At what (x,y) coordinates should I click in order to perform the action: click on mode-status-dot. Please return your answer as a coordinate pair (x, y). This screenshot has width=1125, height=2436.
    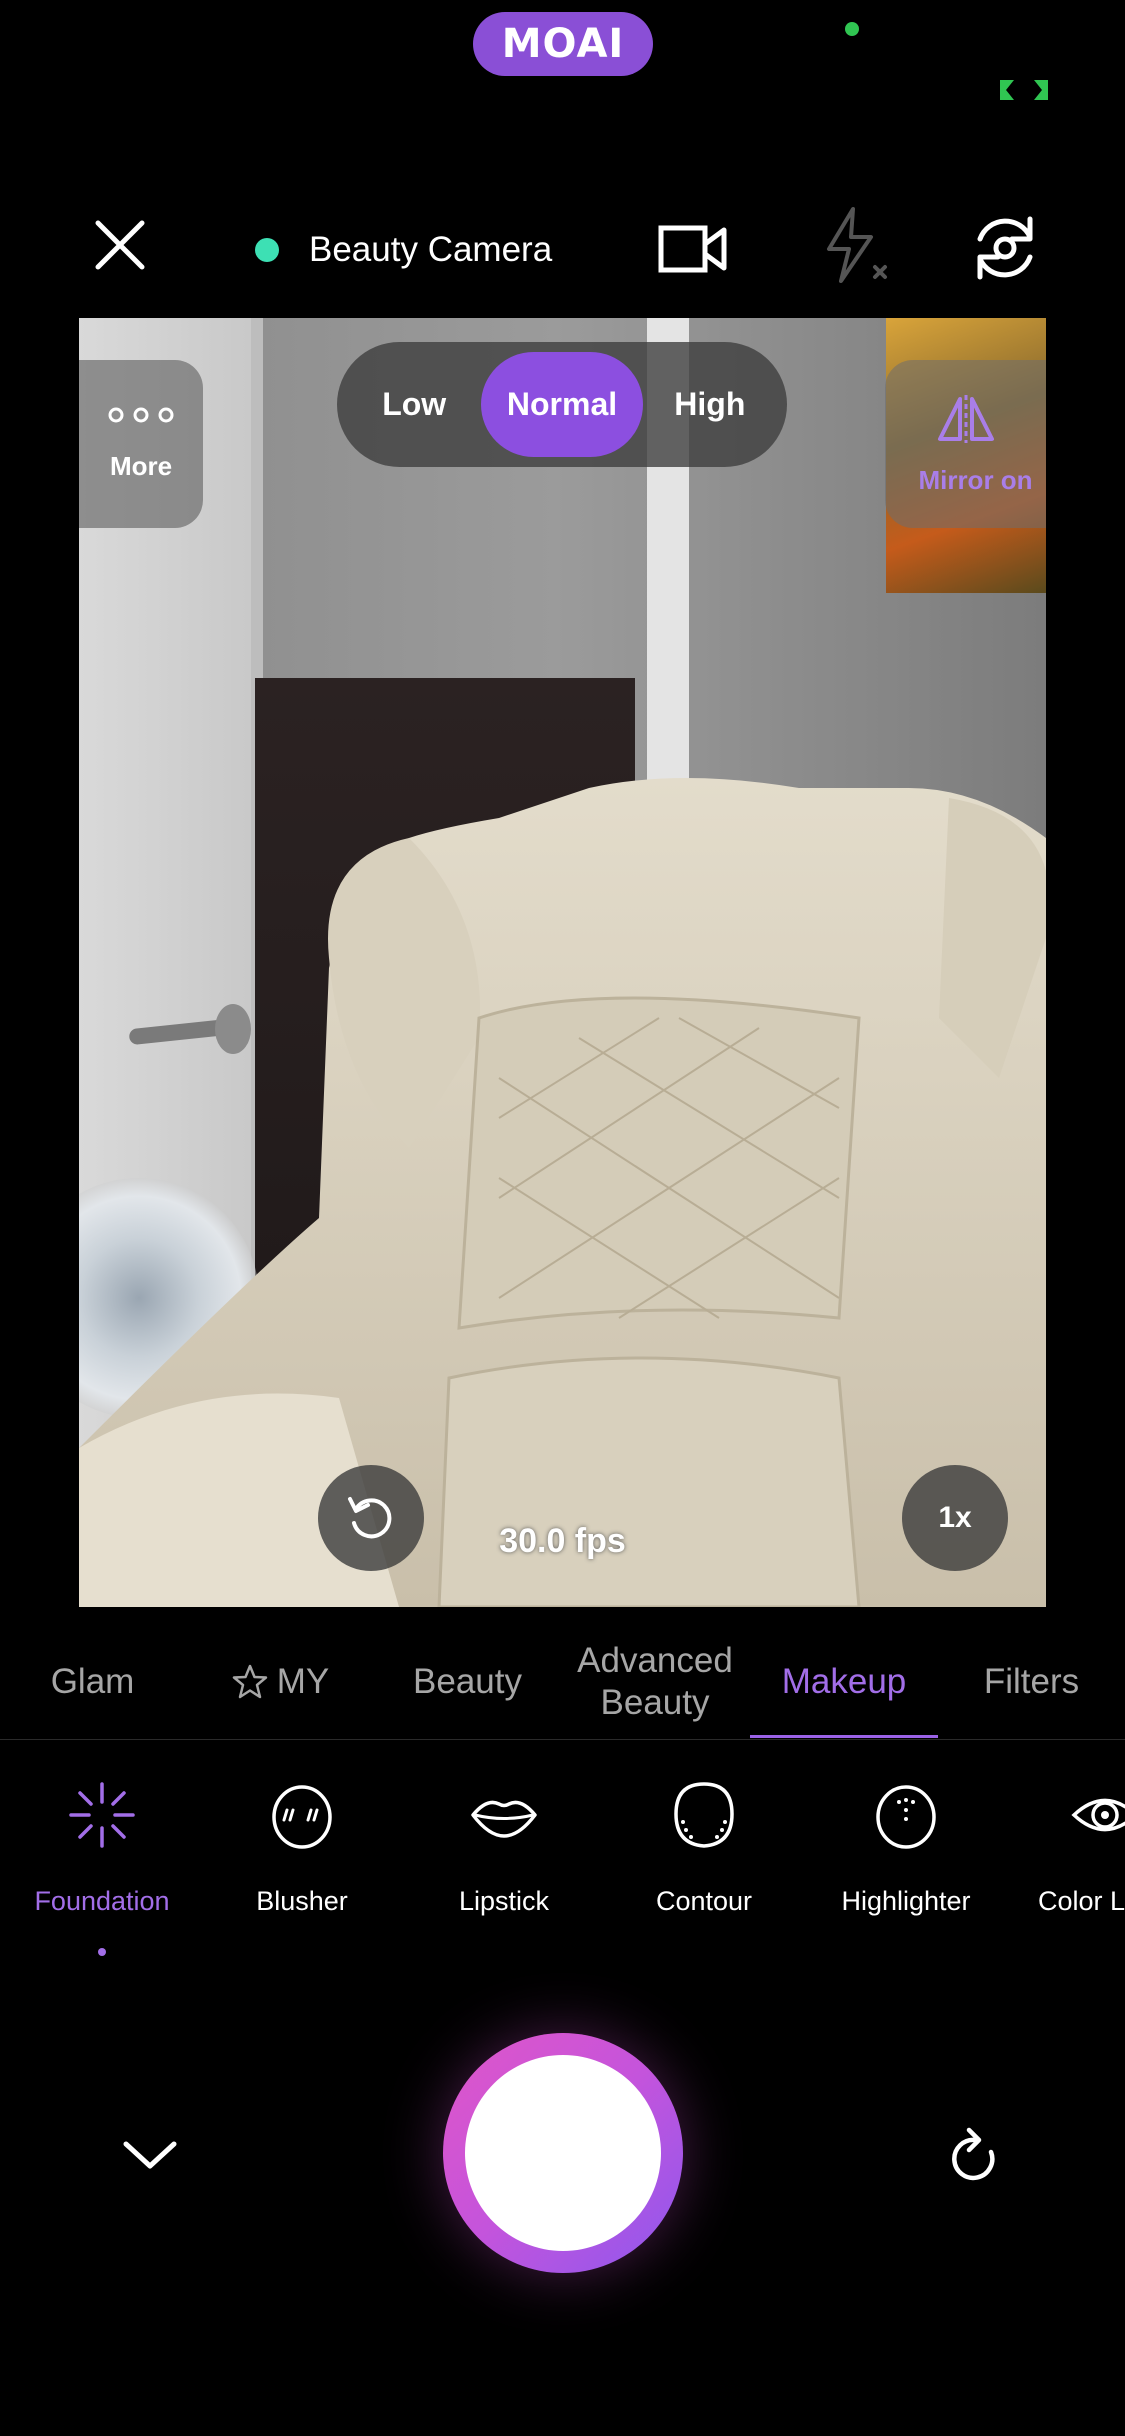
    Looking at the image, I should click on (267, 250).